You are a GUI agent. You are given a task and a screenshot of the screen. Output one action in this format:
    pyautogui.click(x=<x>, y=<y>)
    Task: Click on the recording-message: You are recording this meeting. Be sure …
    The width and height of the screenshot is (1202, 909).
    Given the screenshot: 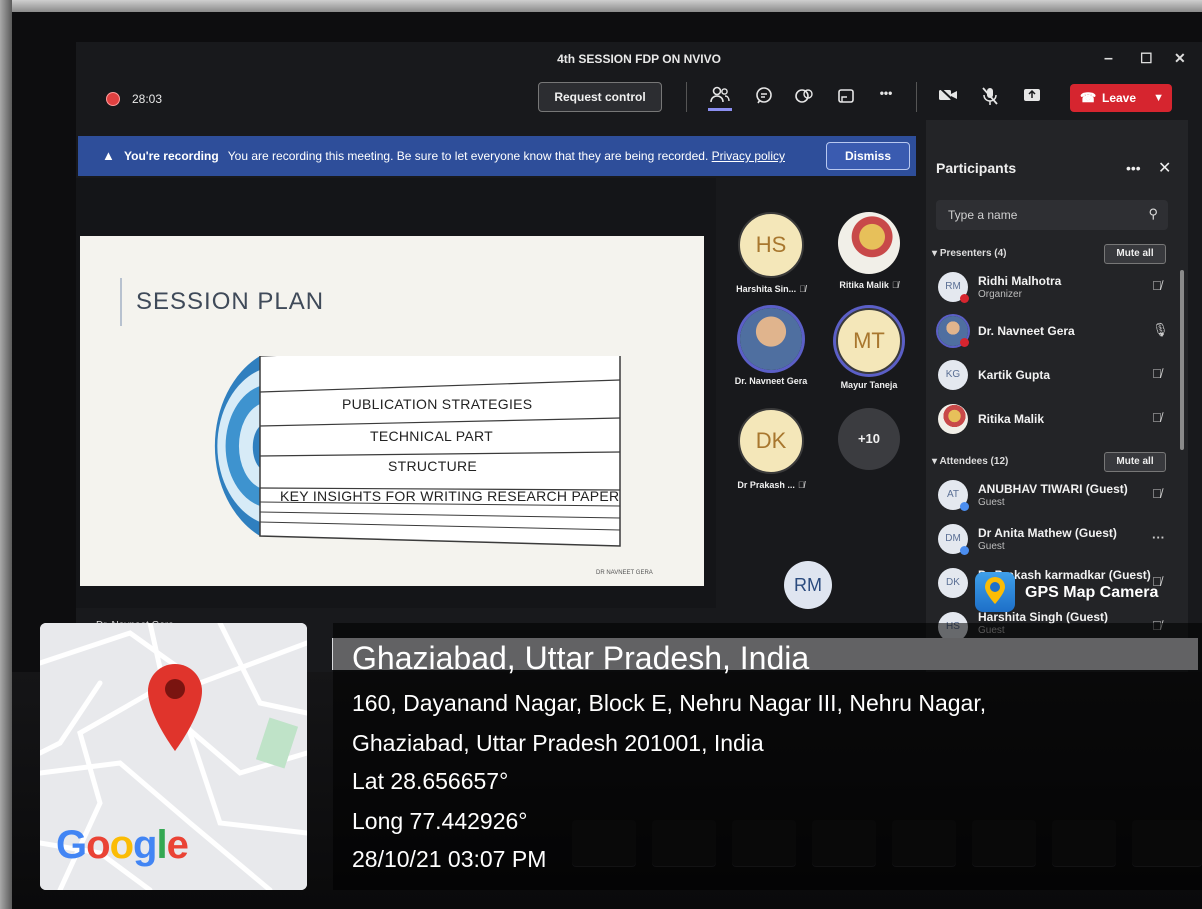 What is the action you would take?
    pyautogui.click(x=468, y=156)
    